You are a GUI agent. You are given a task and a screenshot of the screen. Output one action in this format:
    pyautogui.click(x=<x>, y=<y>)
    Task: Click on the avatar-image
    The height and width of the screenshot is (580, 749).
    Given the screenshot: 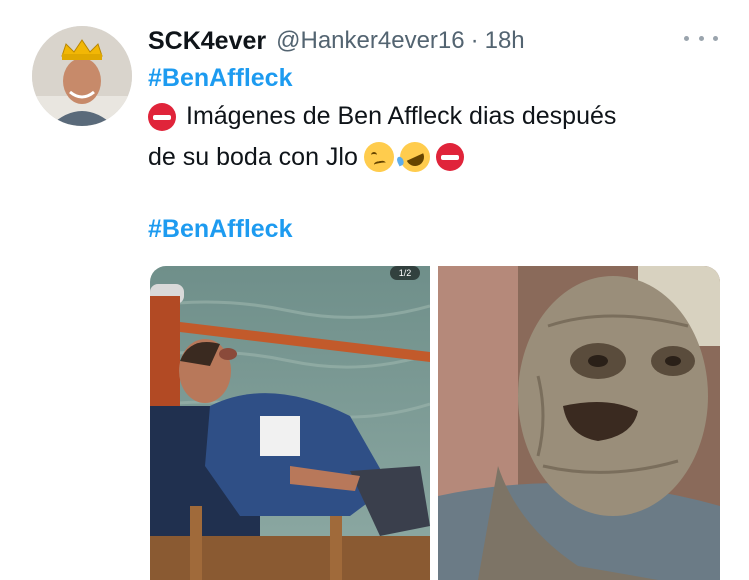 What is the action you would take?
    pyautogui.click(x=82, y=76)
    